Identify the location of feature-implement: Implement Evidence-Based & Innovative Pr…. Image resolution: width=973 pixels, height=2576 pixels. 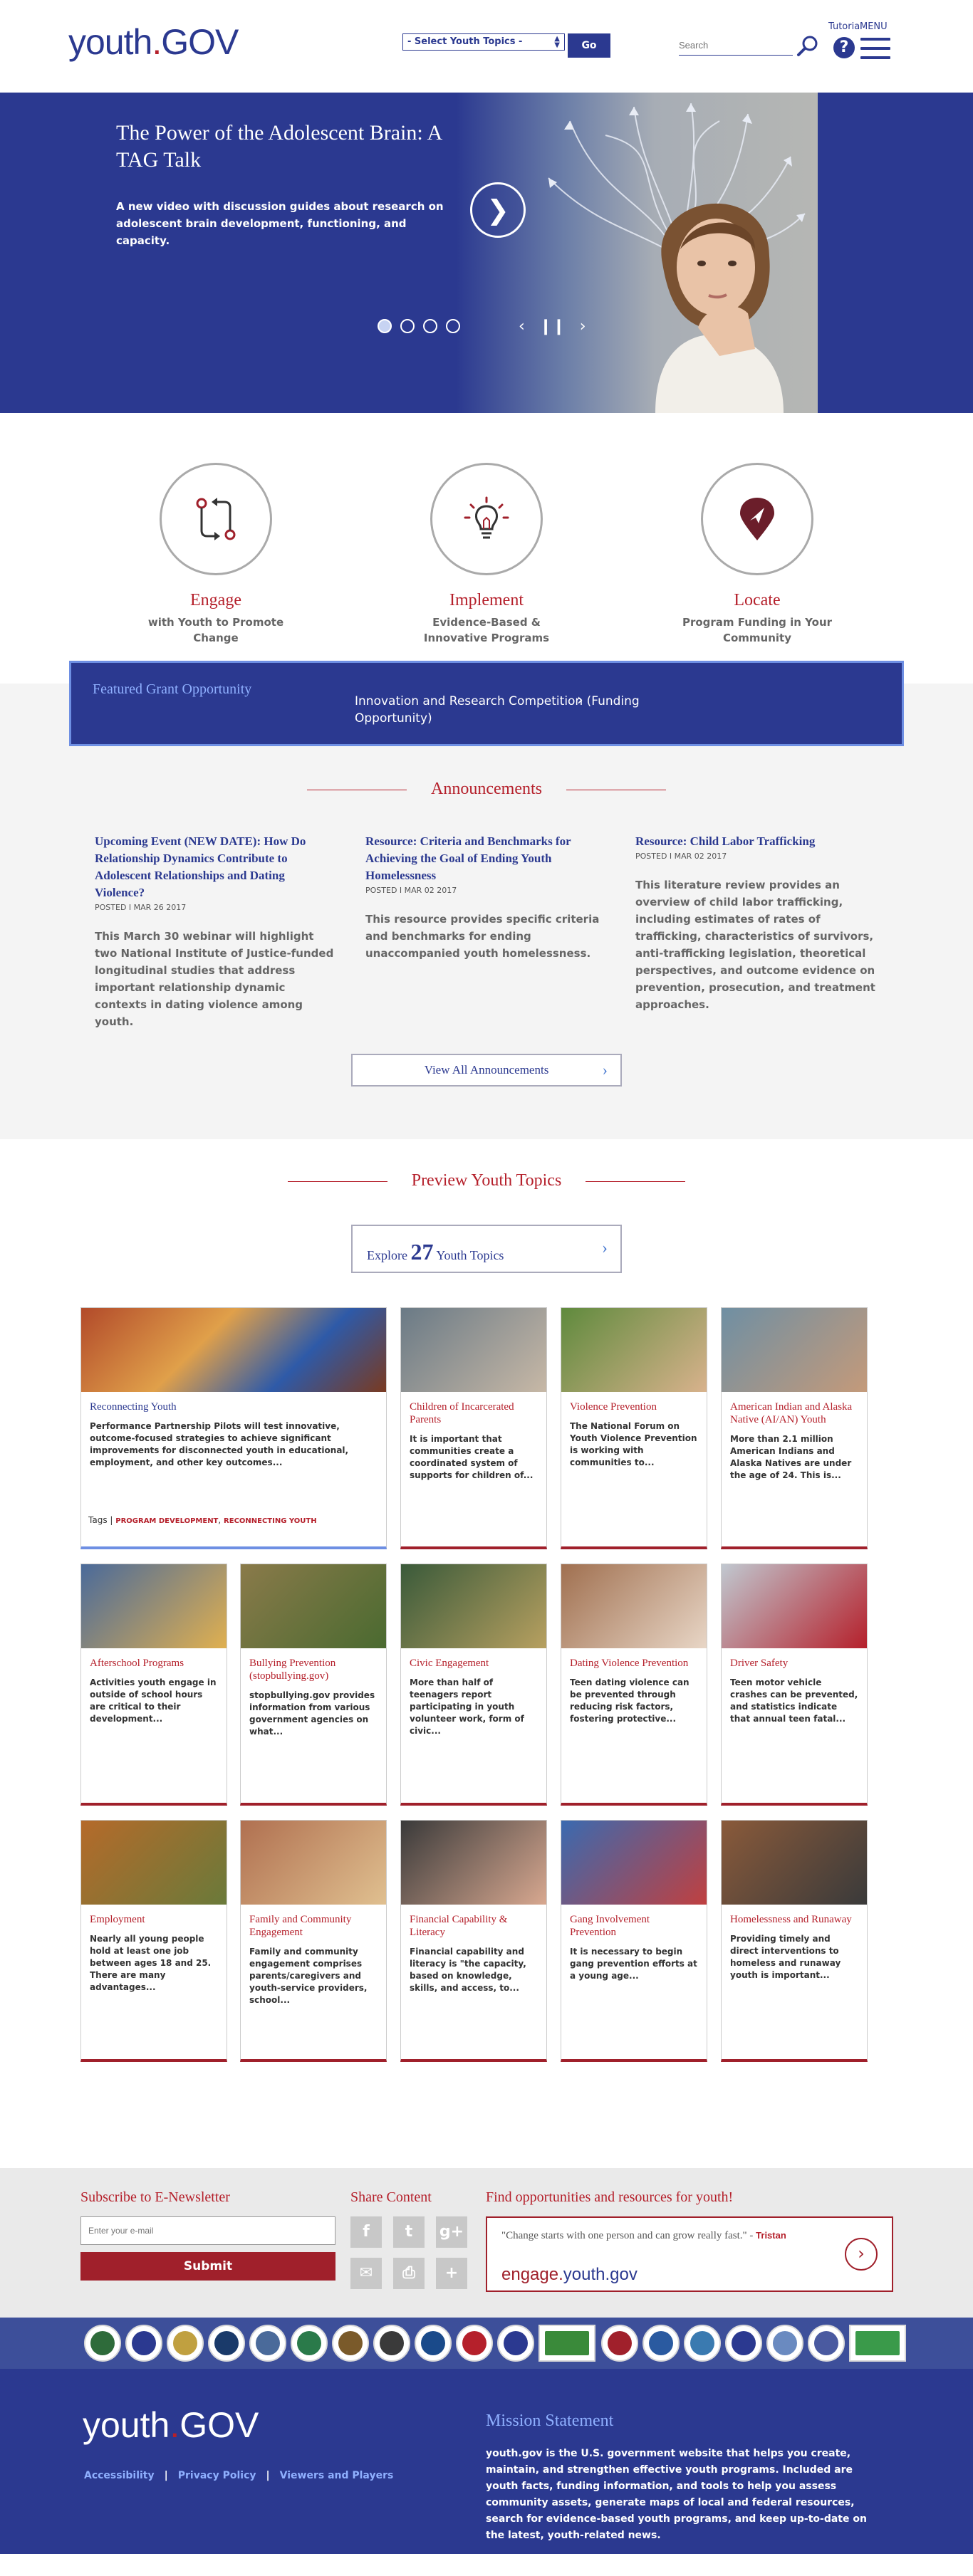
(486, 554).